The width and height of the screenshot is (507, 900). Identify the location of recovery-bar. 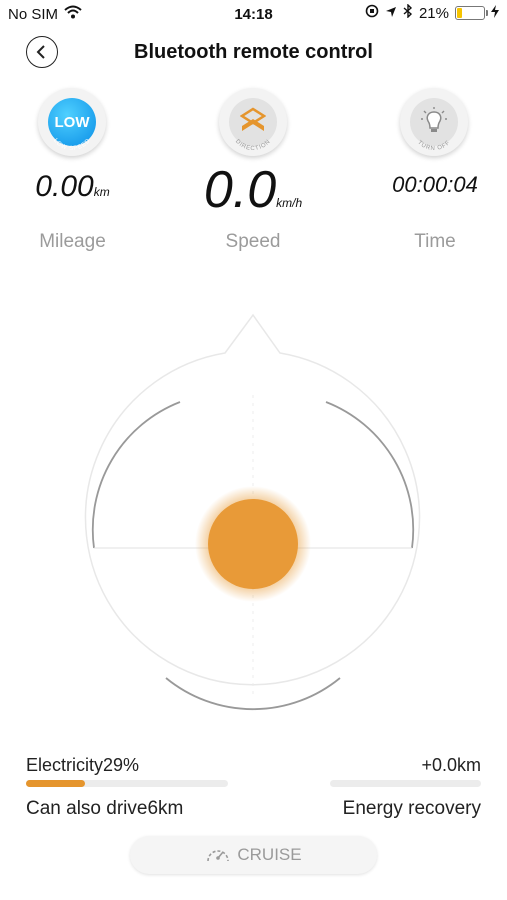
(405, 783).